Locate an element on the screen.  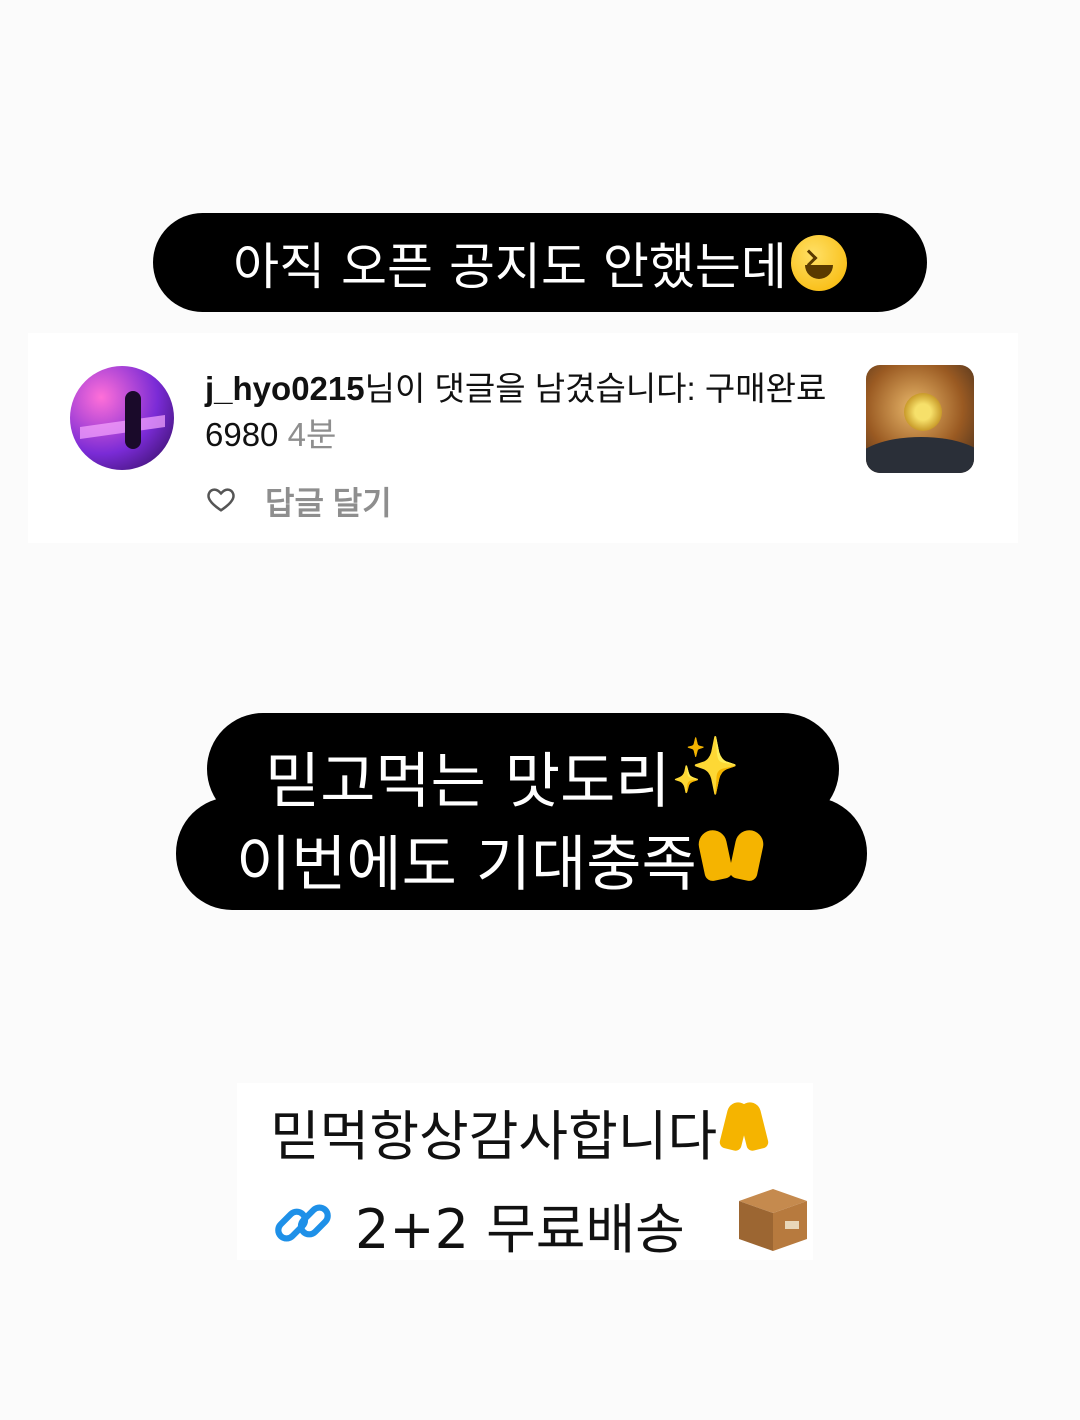
raised-hands-icon is located at coordinates (731, 852).